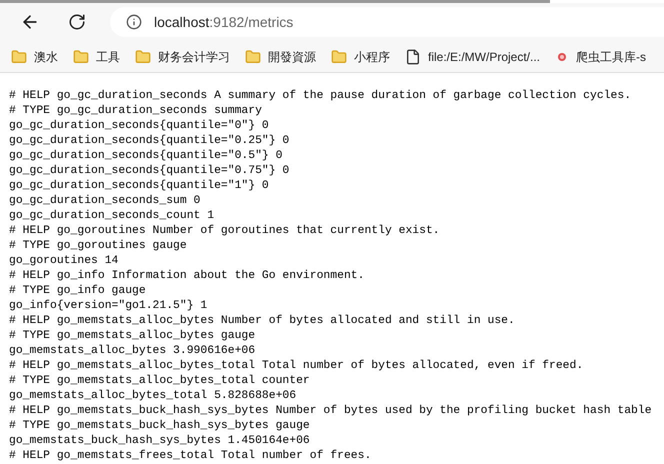 This screenshot has height=464, width=664. Describe the element at coordinates (77, 291) in the screenshot. I see `metrics-line: # TYPE go_info gauge` at that location.